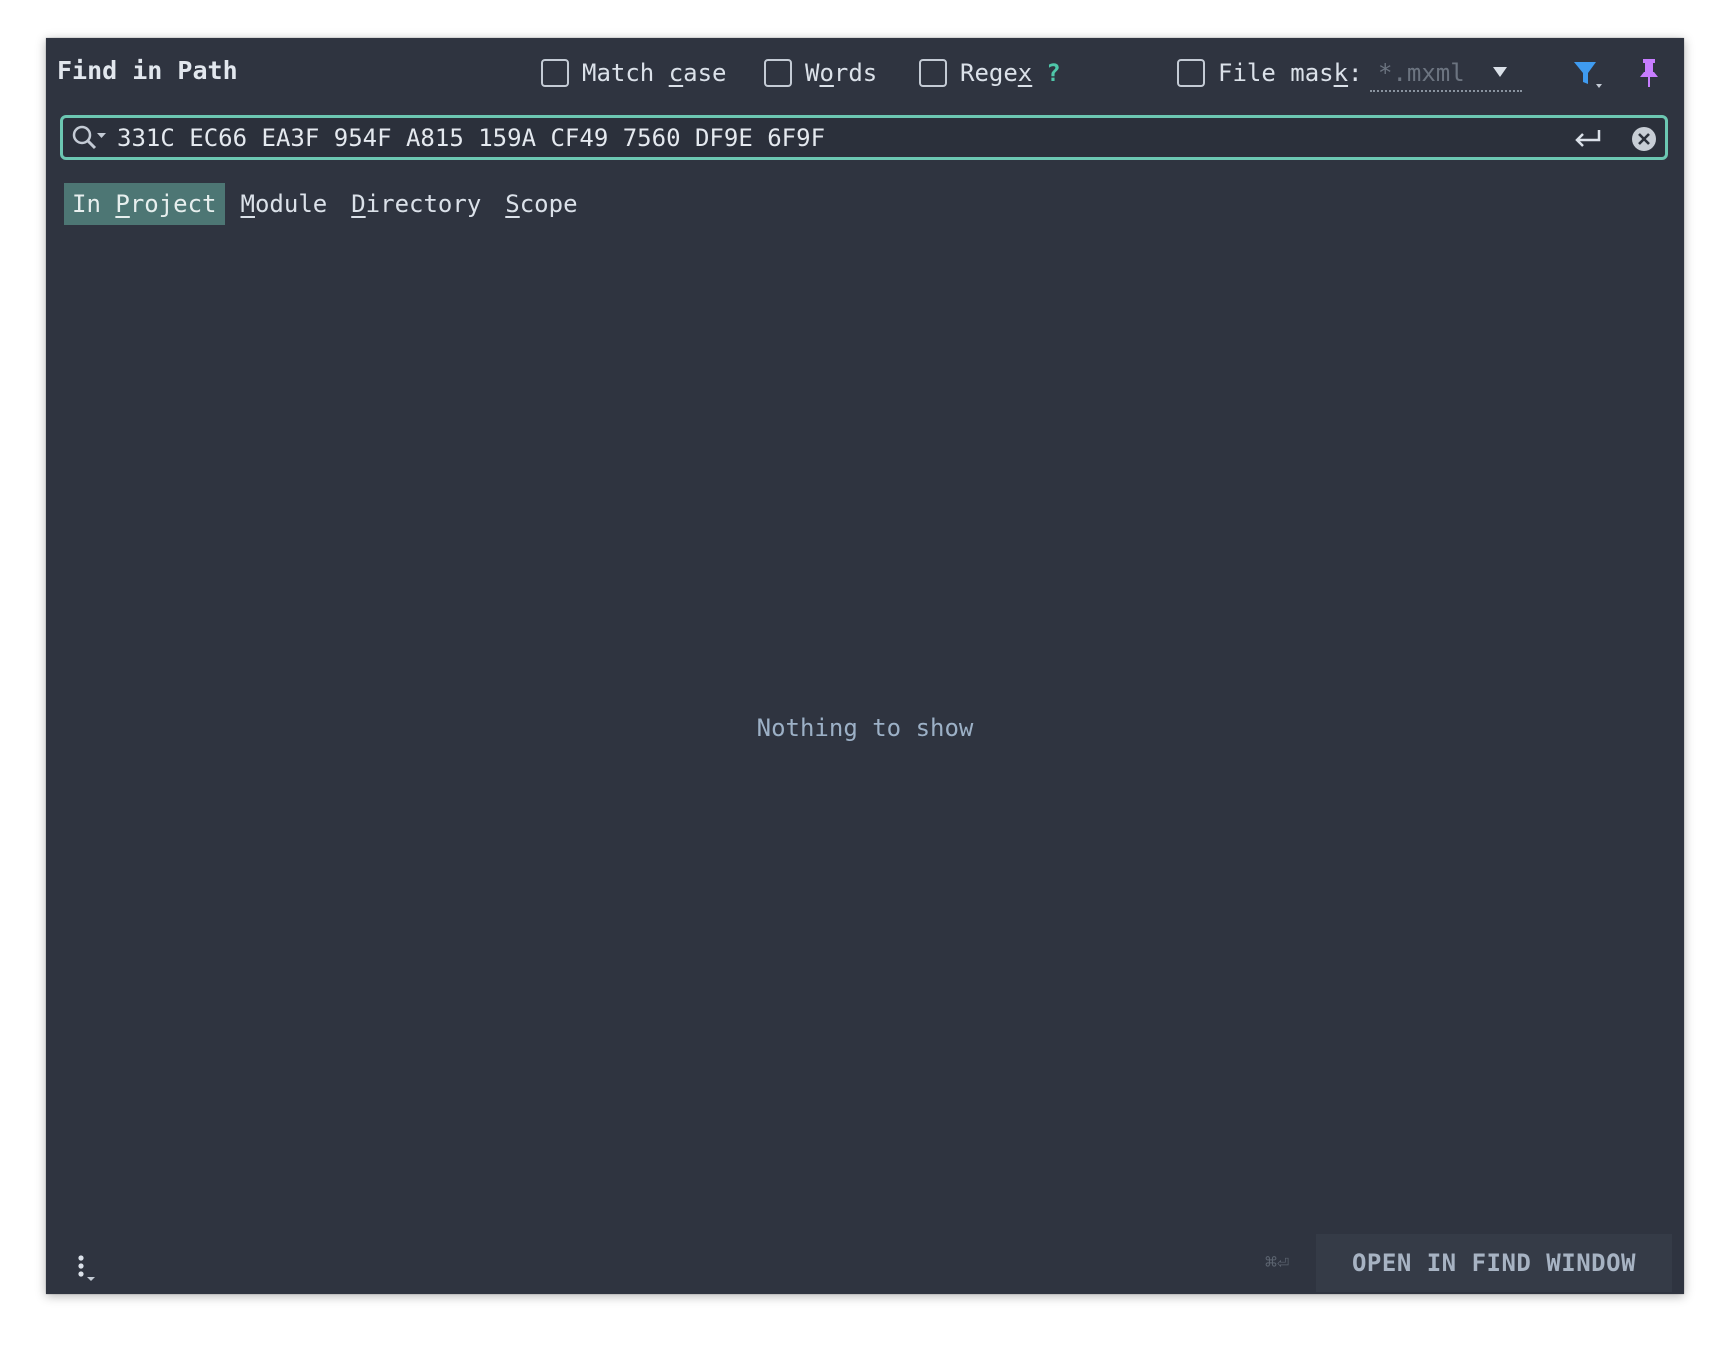  What do you see at coordinates (416, 204) in the screenshot?
I see `tab-directory: Directory` at bounding box center [416, 204].